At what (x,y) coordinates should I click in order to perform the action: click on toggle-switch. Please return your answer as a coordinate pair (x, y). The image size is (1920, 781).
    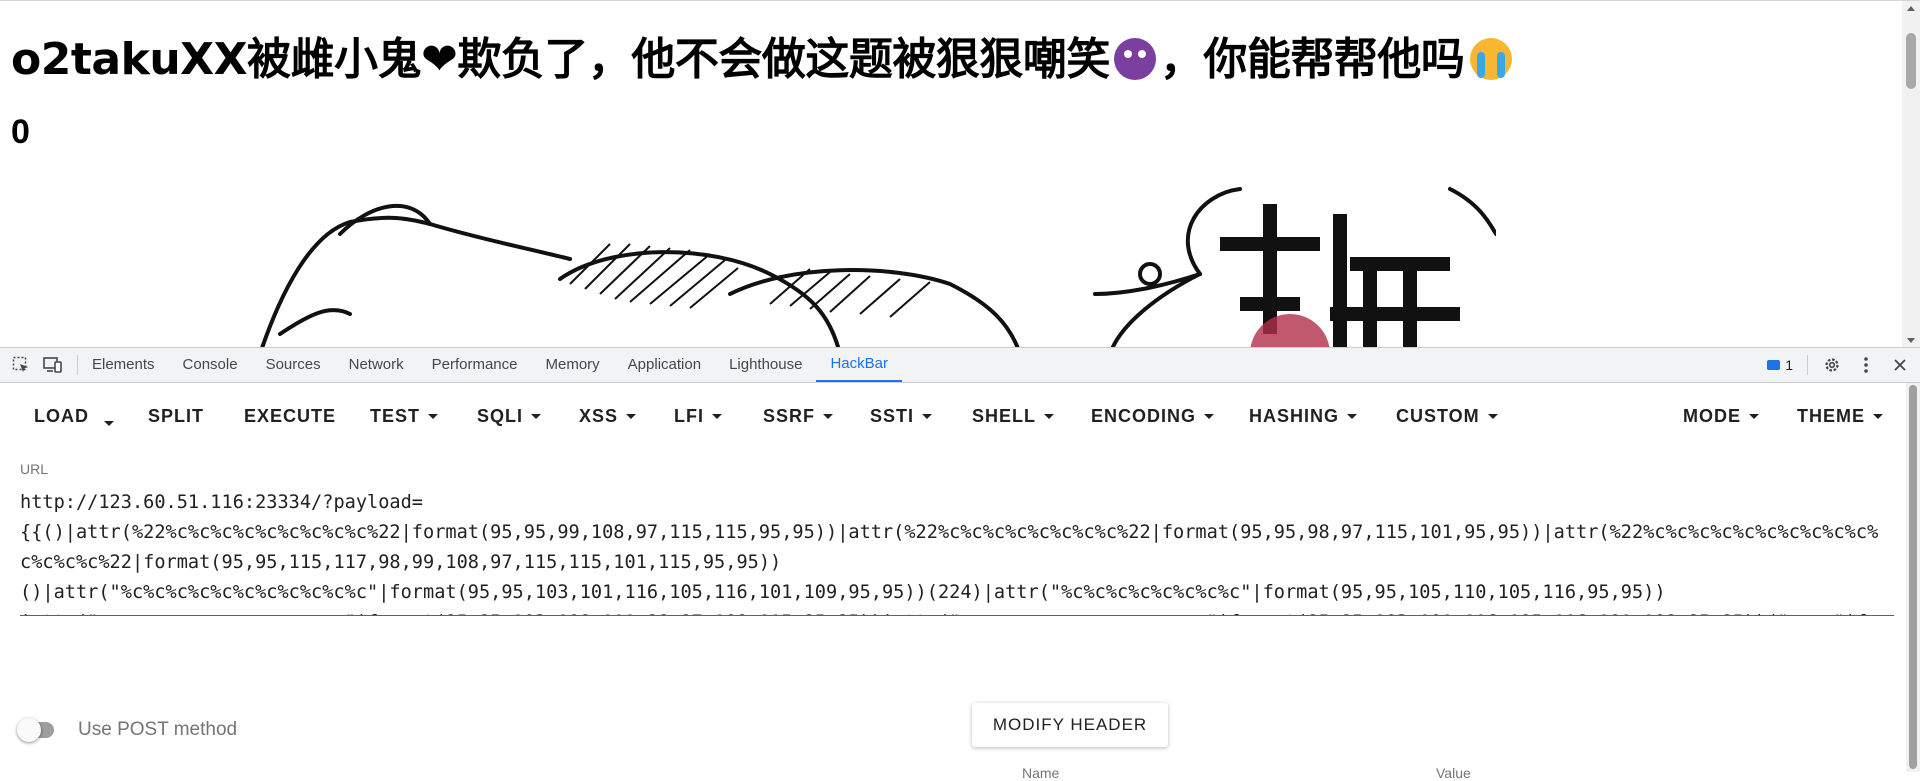
    Looking at the image, I should click on (35, 730).